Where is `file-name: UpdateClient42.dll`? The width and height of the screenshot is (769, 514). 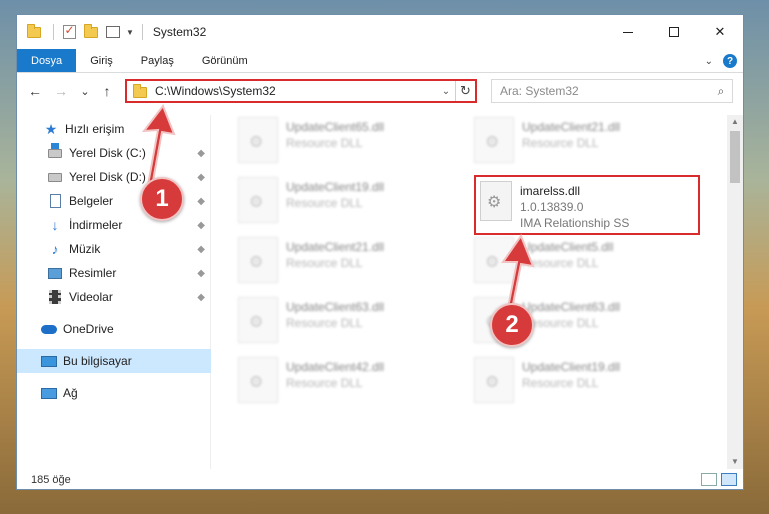
file-name: UpdateClient42.dll is located at coordinates (335, 367).